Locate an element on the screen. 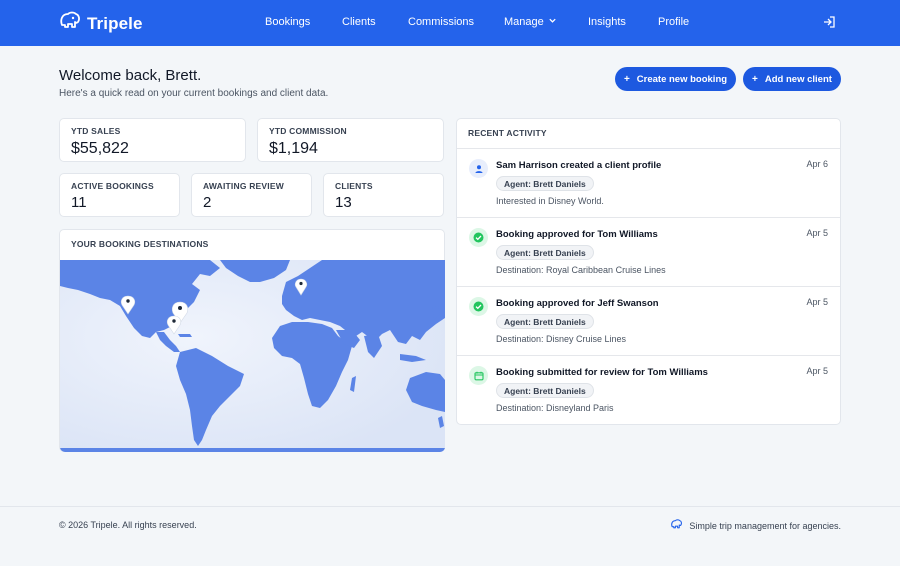 The height and width of the screenshot is (566, 900). create-booking-button: + Create new booking is located at coordinates (675, 79).